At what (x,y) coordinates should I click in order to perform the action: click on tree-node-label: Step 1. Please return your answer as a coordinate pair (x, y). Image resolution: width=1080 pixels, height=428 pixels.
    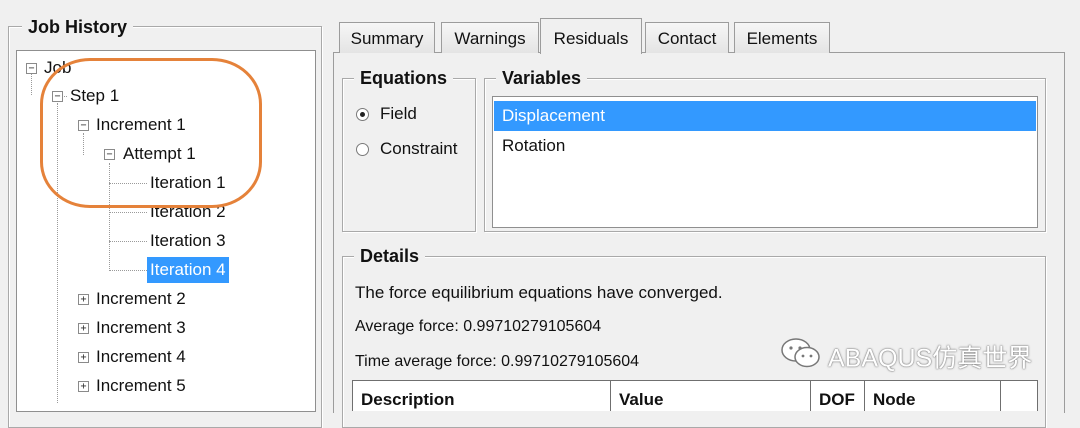
    Looking at the image, I should click on (95, 95).